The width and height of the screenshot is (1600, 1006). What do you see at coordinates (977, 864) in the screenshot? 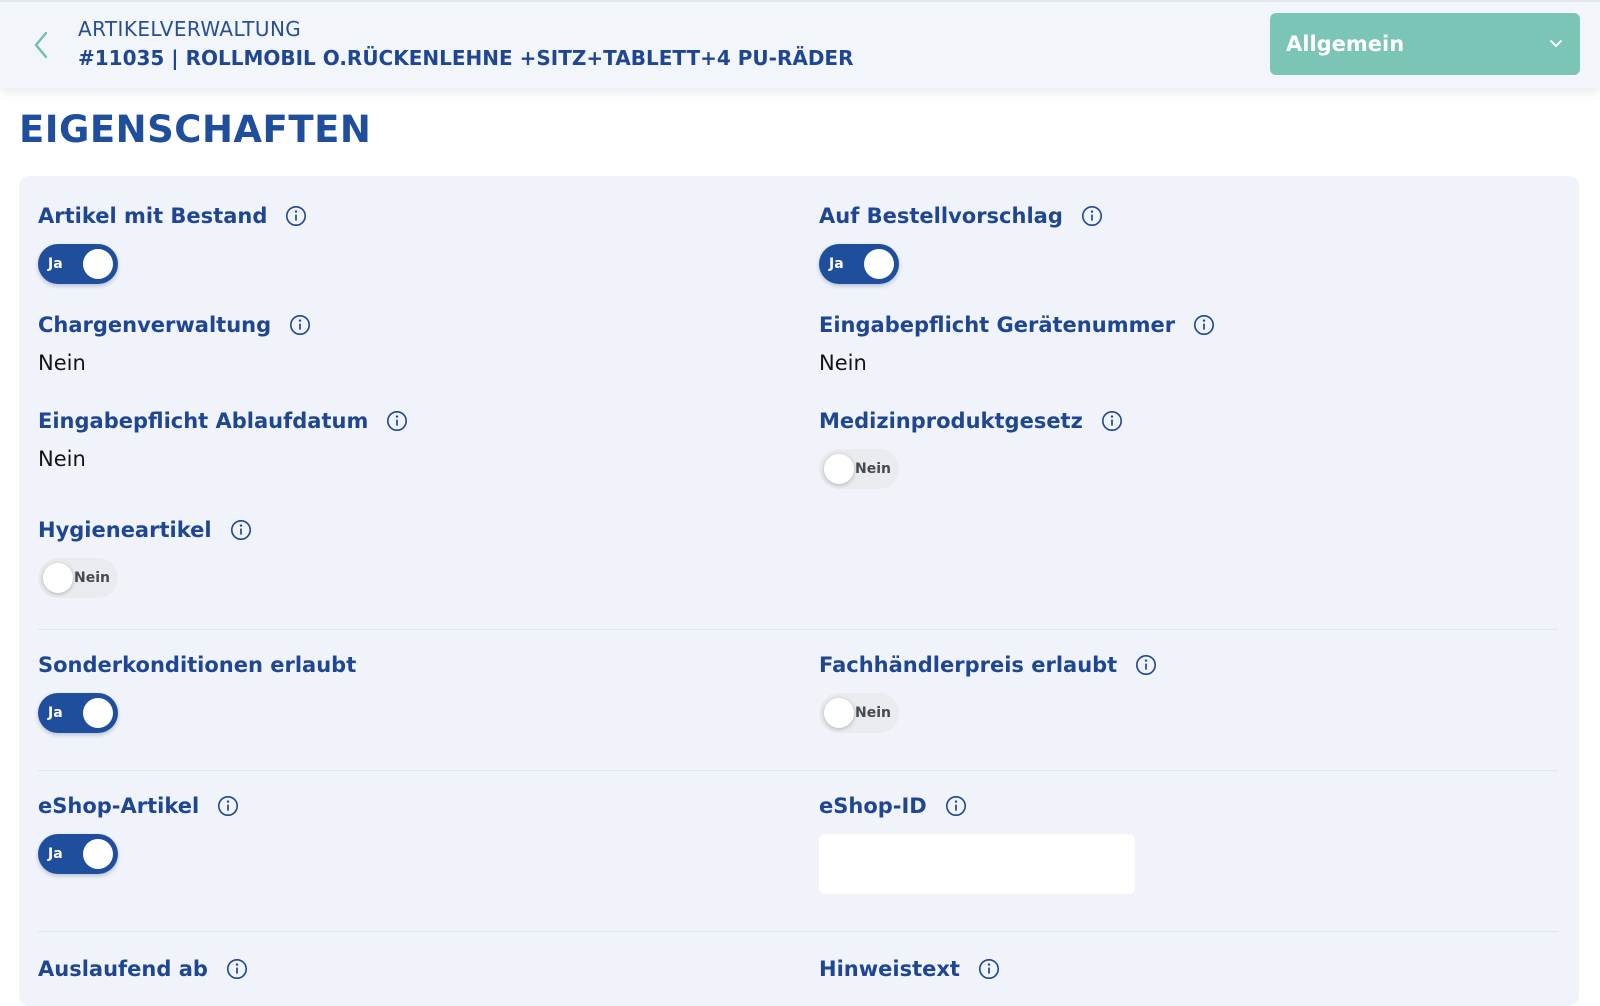
I see `eshop-id-input` at bounding box center [977, 864].